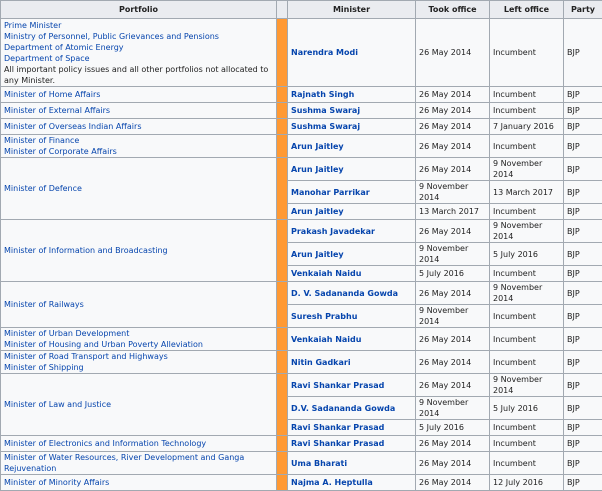 The height and width of the screenshot is (491, 602). I want to click on minister-link: Nitin Gadkari, so click(321, 362).